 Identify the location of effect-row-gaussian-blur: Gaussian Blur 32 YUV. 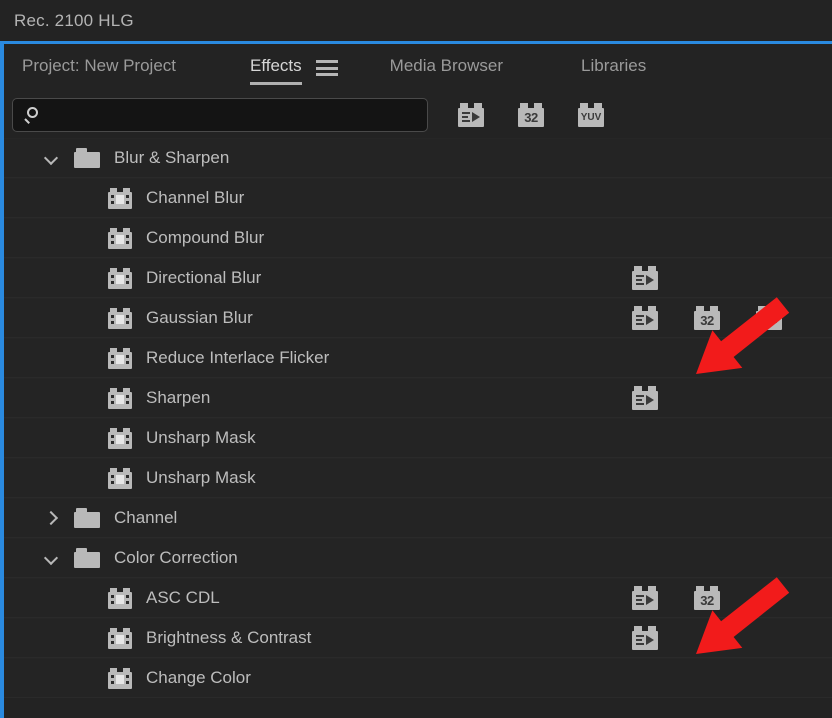
(418, 318).